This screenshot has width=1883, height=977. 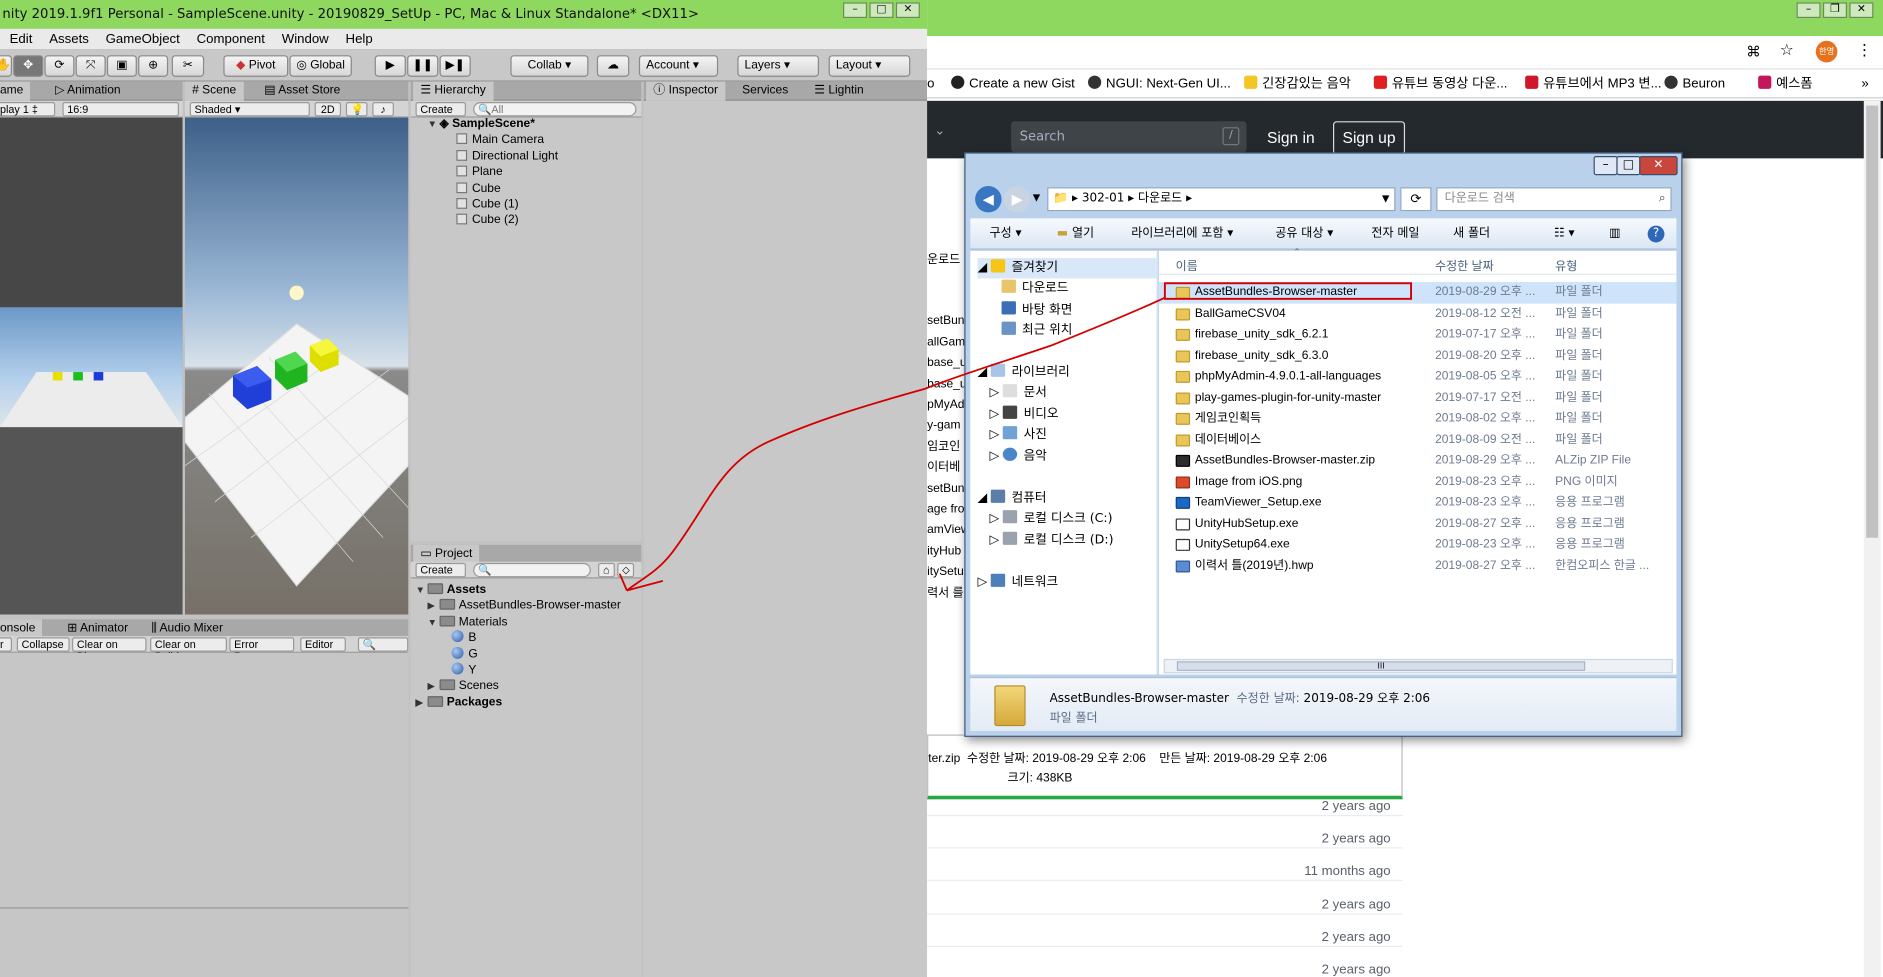 I want to click on console-search-icon: 🔍, so click(x=383, y=644).